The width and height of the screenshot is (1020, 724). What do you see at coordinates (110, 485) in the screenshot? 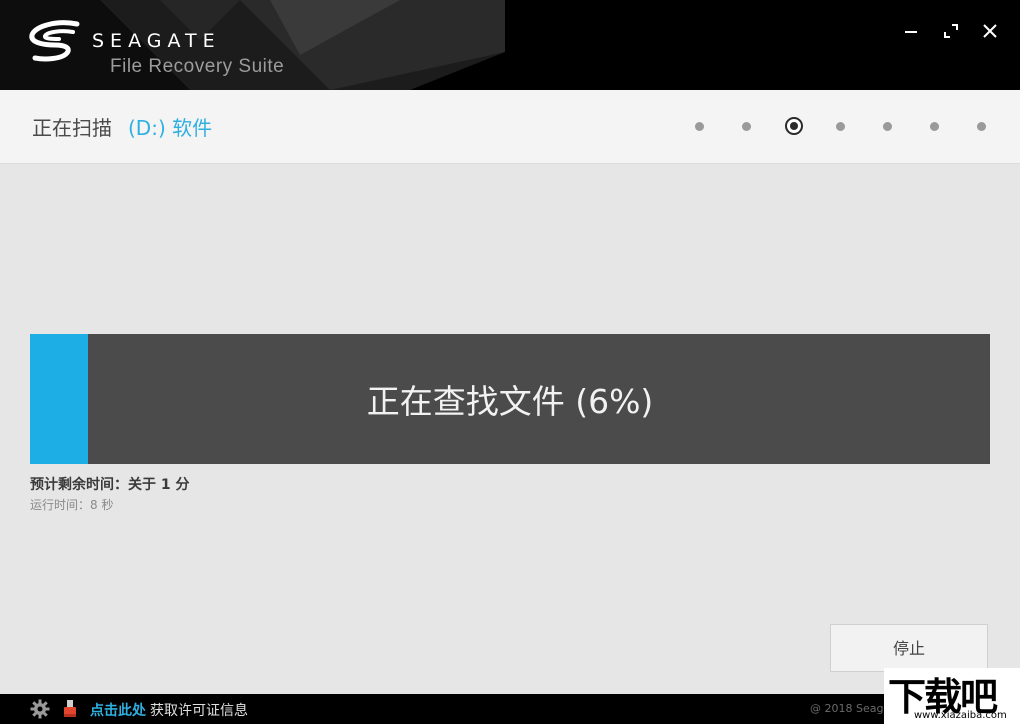
I see `eta-text: 预计剩余时间：关于 1 分` at bounding box center [110, 485].